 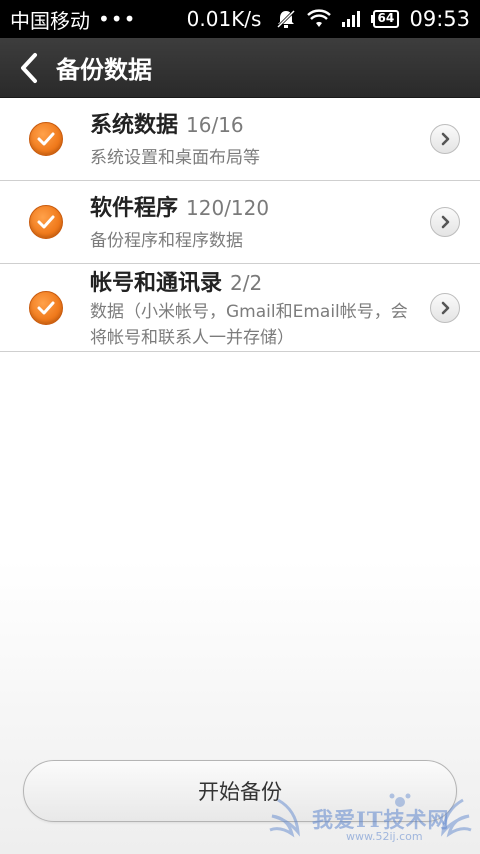 I want to click on page-title: 备份数据, so click(x=104, y=70).